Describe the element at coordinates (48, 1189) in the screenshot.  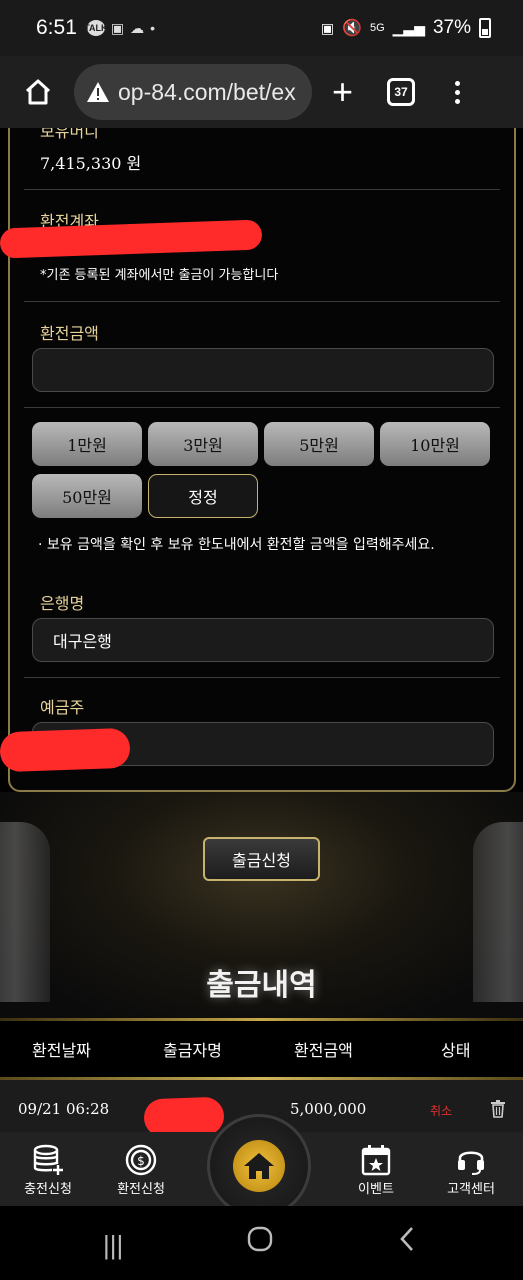
I see `nav-deposit-label: 충전신청` at that location.